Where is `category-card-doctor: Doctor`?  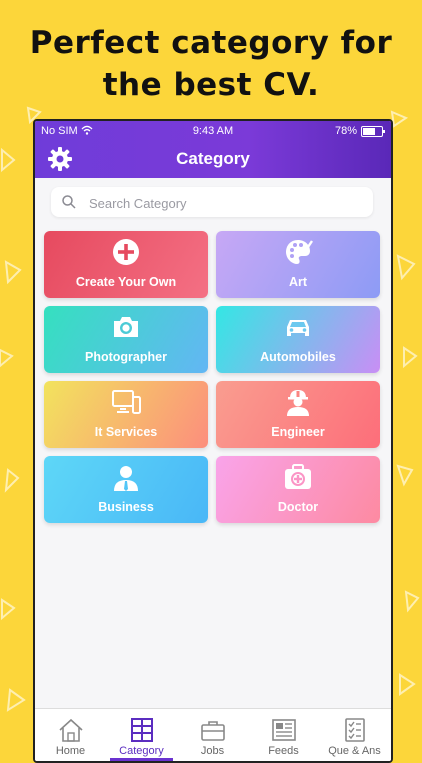
category-card-doctor: Doctor is located at coordinates (298, 489).